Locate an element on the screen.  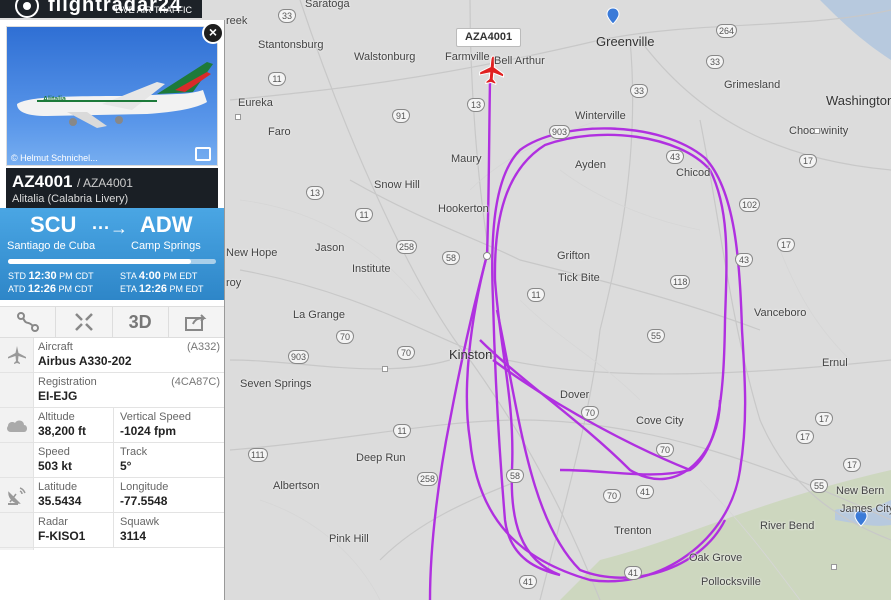
flight-callsign: / AZA4001 is located at coordinates (104, 183).